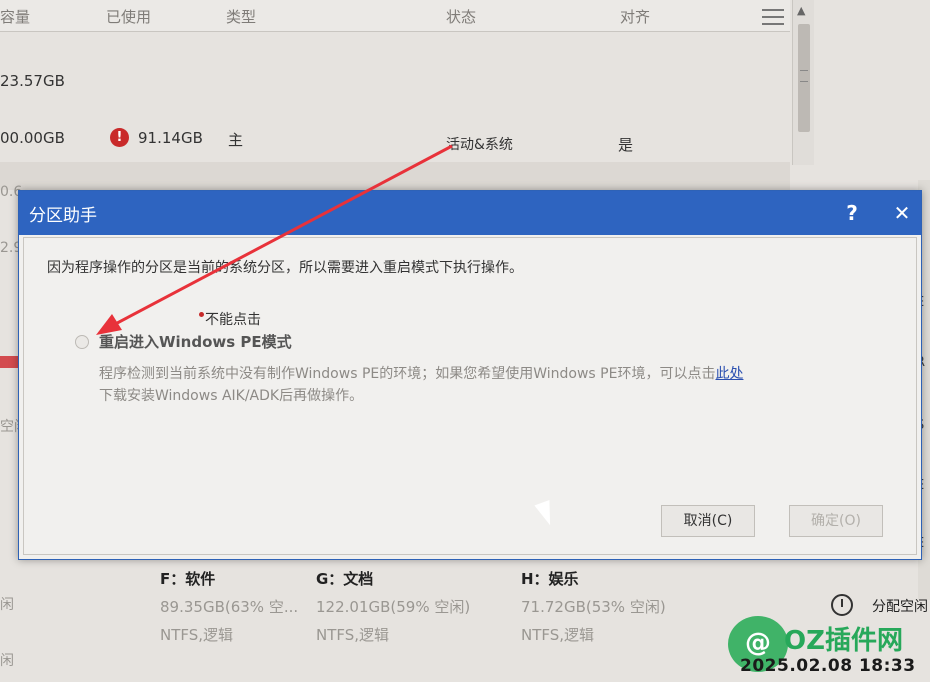 The width and height of the screenshot is (930, 682). I want to click on row-1-capacity: 23.57GB, so click(32, 81).